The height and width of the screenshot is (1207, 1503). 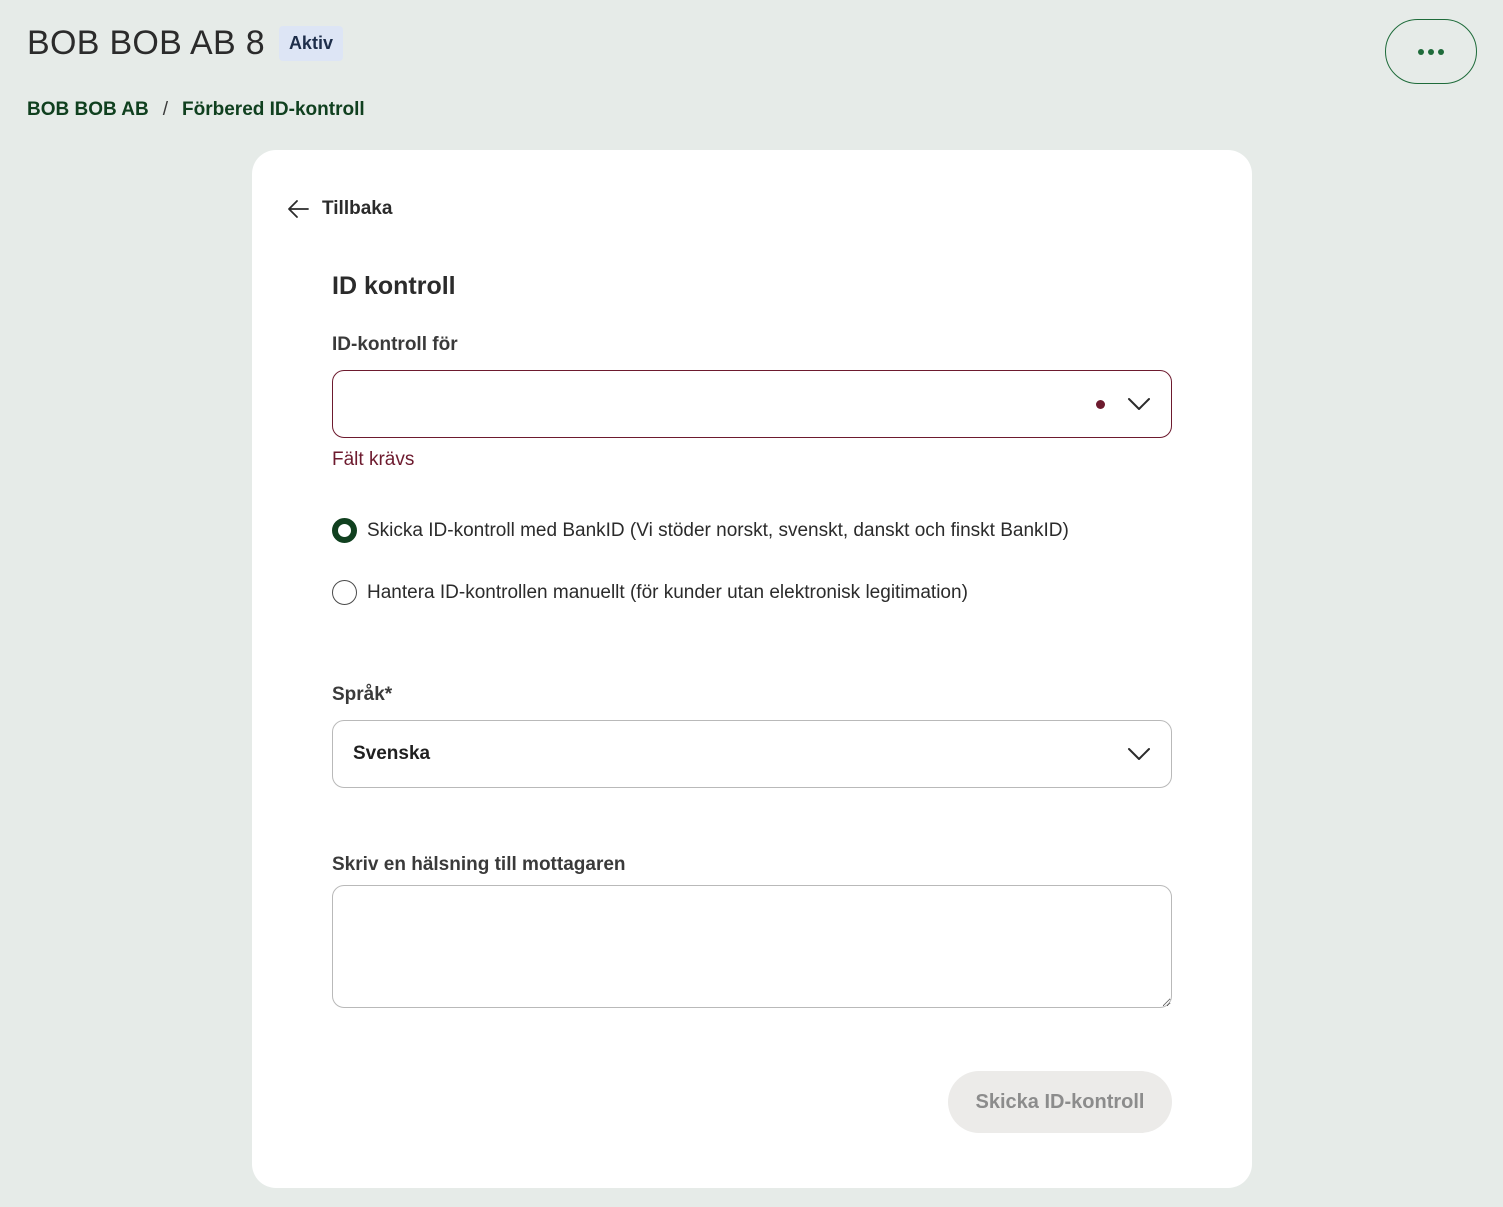 I want to click on more-horizontal-icon, so click(x=1431, y=51).